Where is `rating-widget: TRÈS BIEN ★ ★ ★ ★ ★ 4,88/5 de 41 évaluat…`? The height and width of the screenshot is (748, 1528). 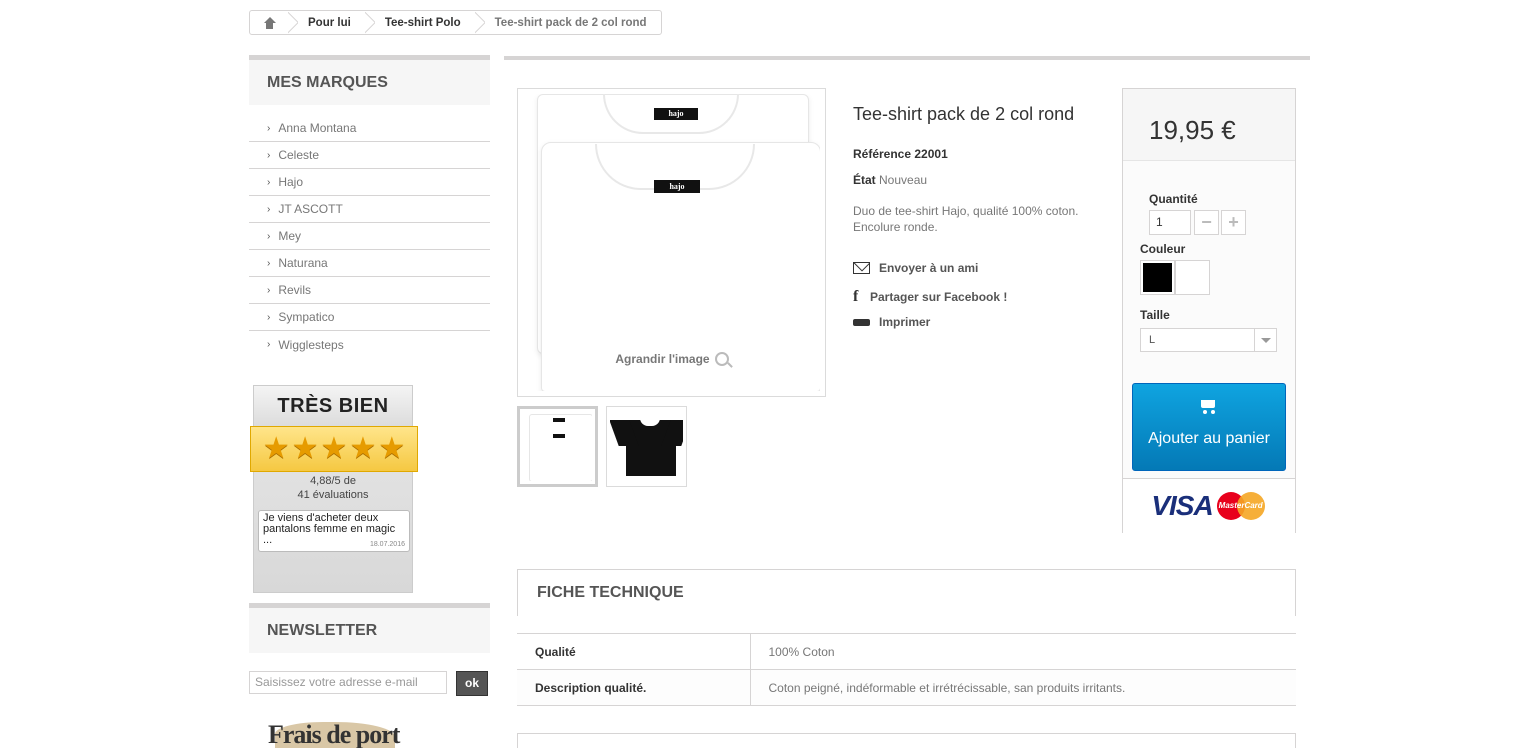 rating-widget: TRÈS BIEN ★ ★ ★ ★ ★ 4,88/5 de 41 évaluat… is located at coordinates (334, 489).